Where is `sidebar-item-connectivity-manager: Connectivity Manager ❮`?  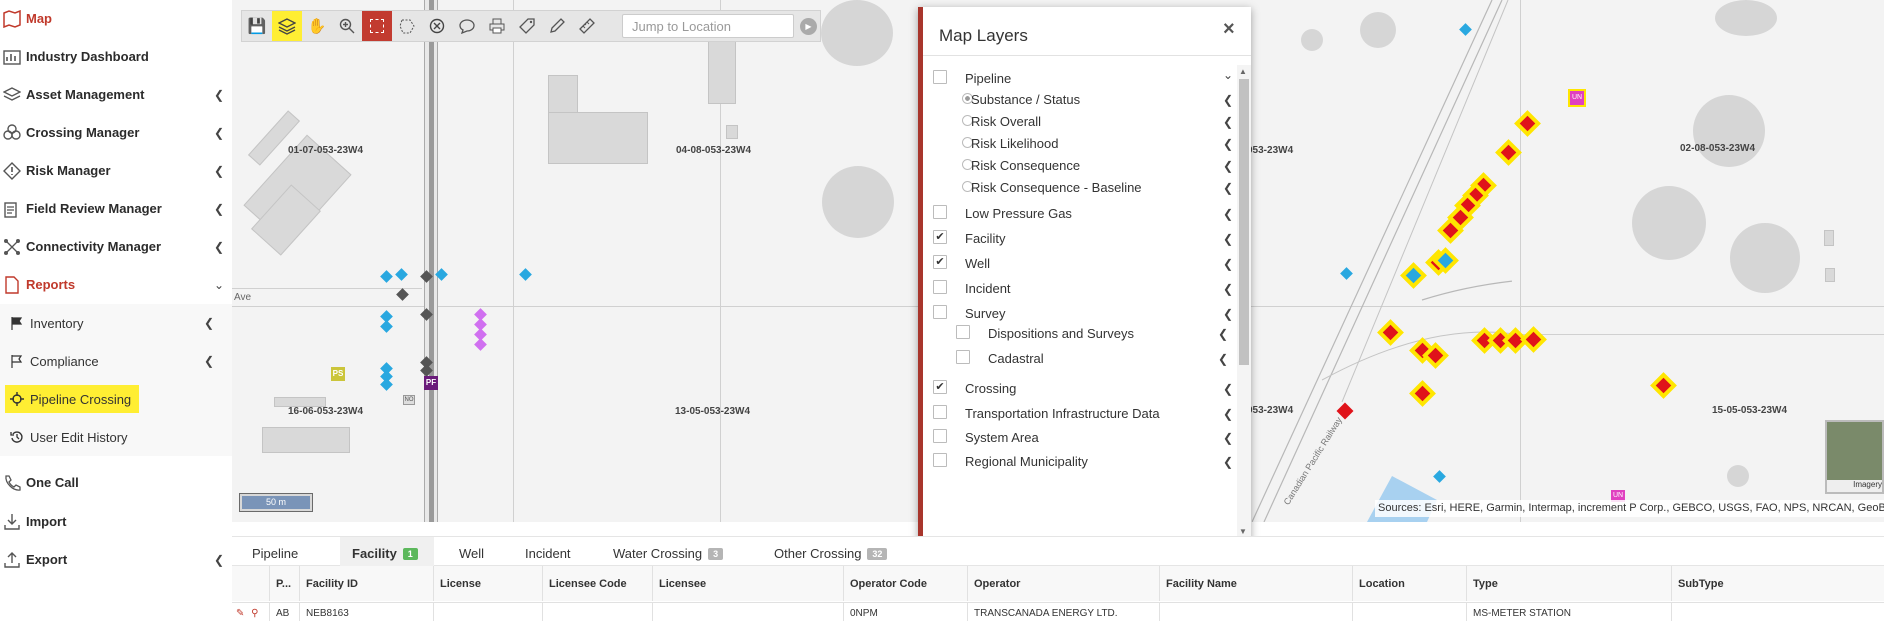
sidebar-item-connectivity-manager: Connectivity Manager ❮ is located at coordinates (116, 247).